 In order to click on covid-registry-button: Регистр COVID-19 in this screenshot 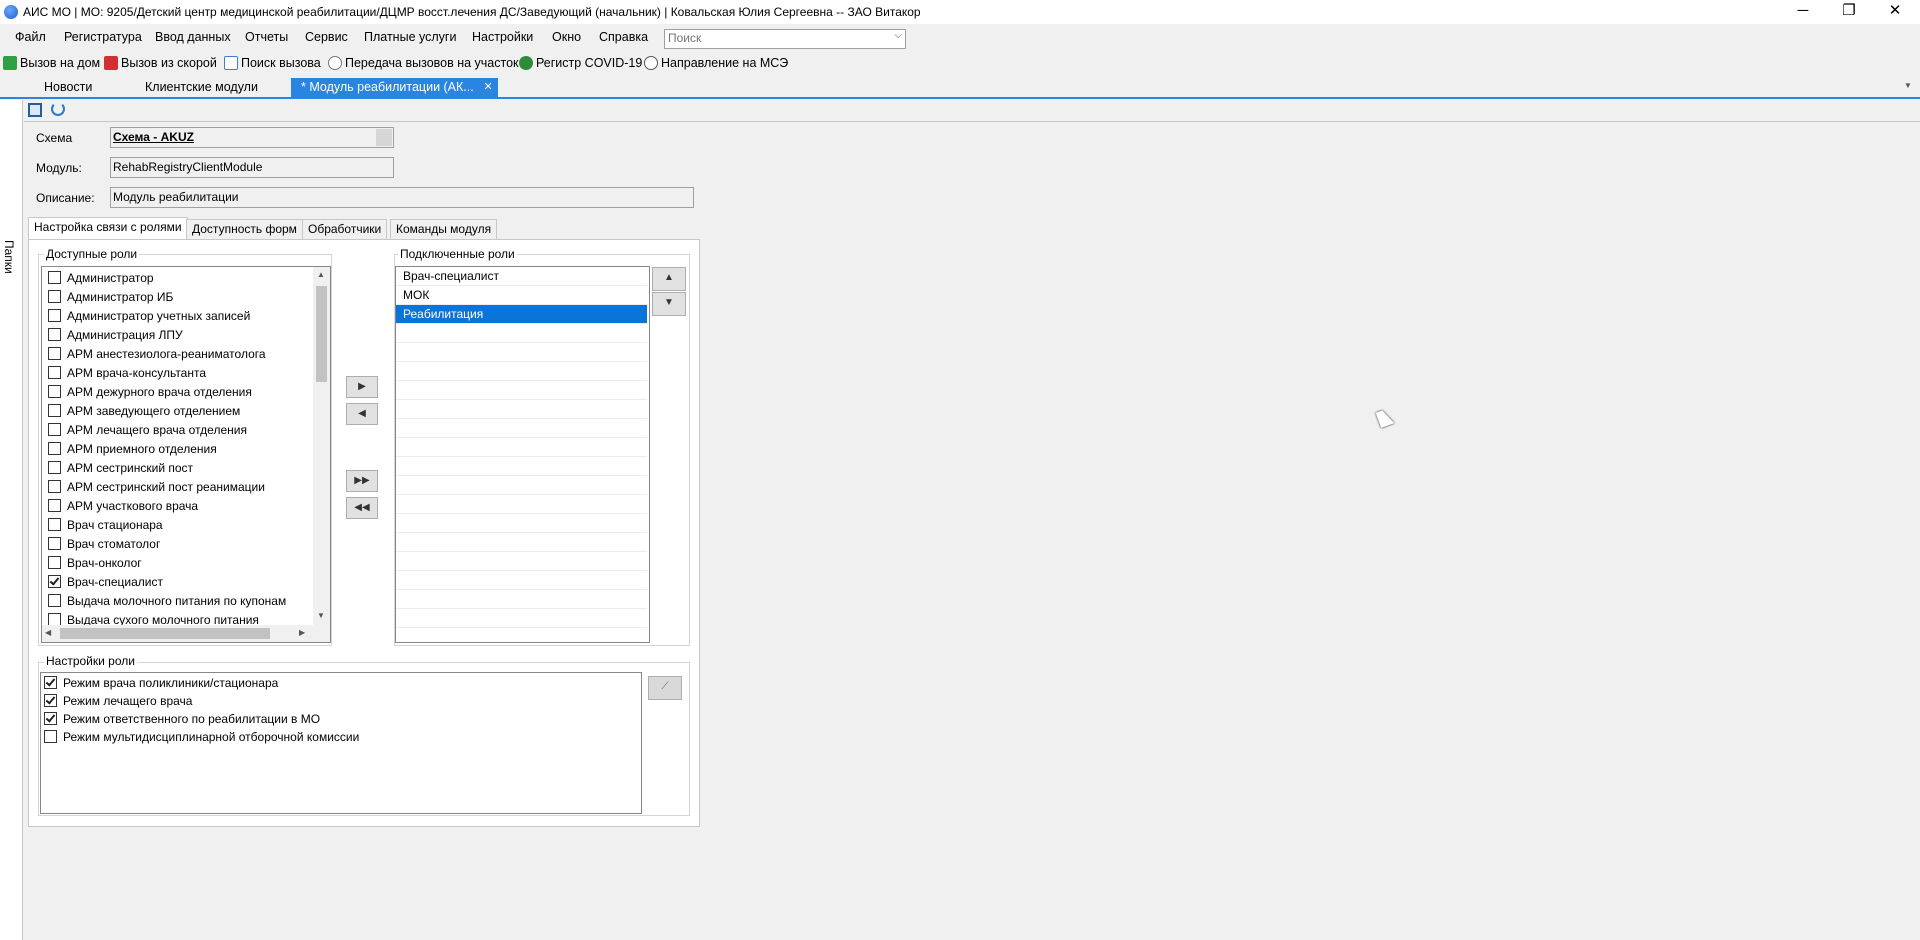, I will do `click(580, 63)`.